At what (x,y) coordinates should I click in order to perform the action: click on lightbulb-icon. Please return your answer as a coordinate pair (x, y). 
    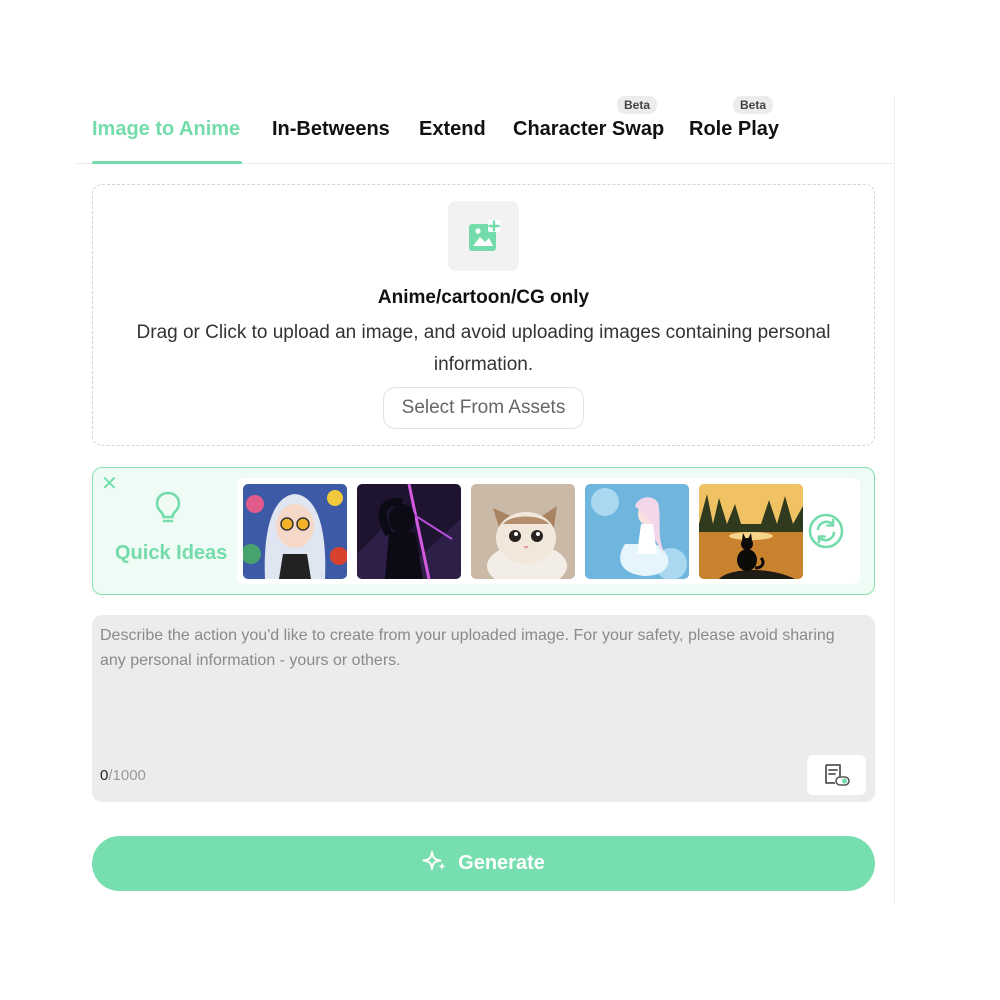
    Looking at the image, I should click on (168, 510).